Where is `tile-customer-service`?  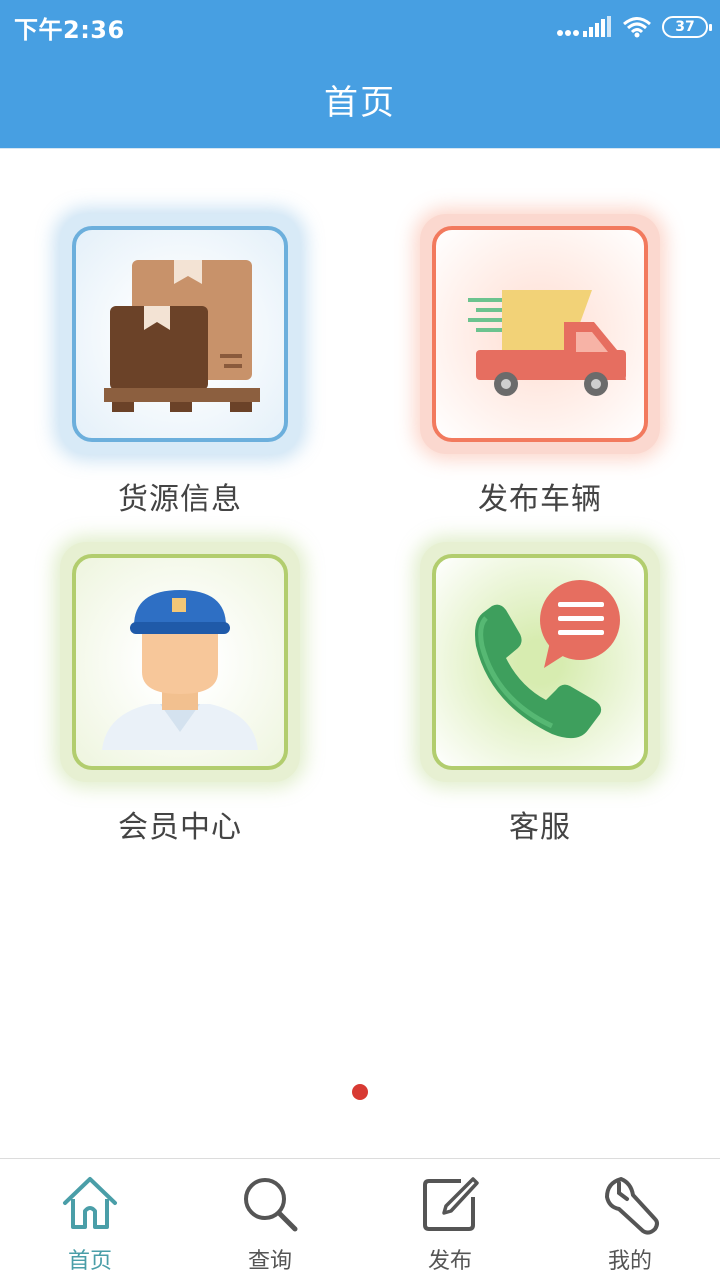 tile-customer-service is located at coordinates (540, 662).